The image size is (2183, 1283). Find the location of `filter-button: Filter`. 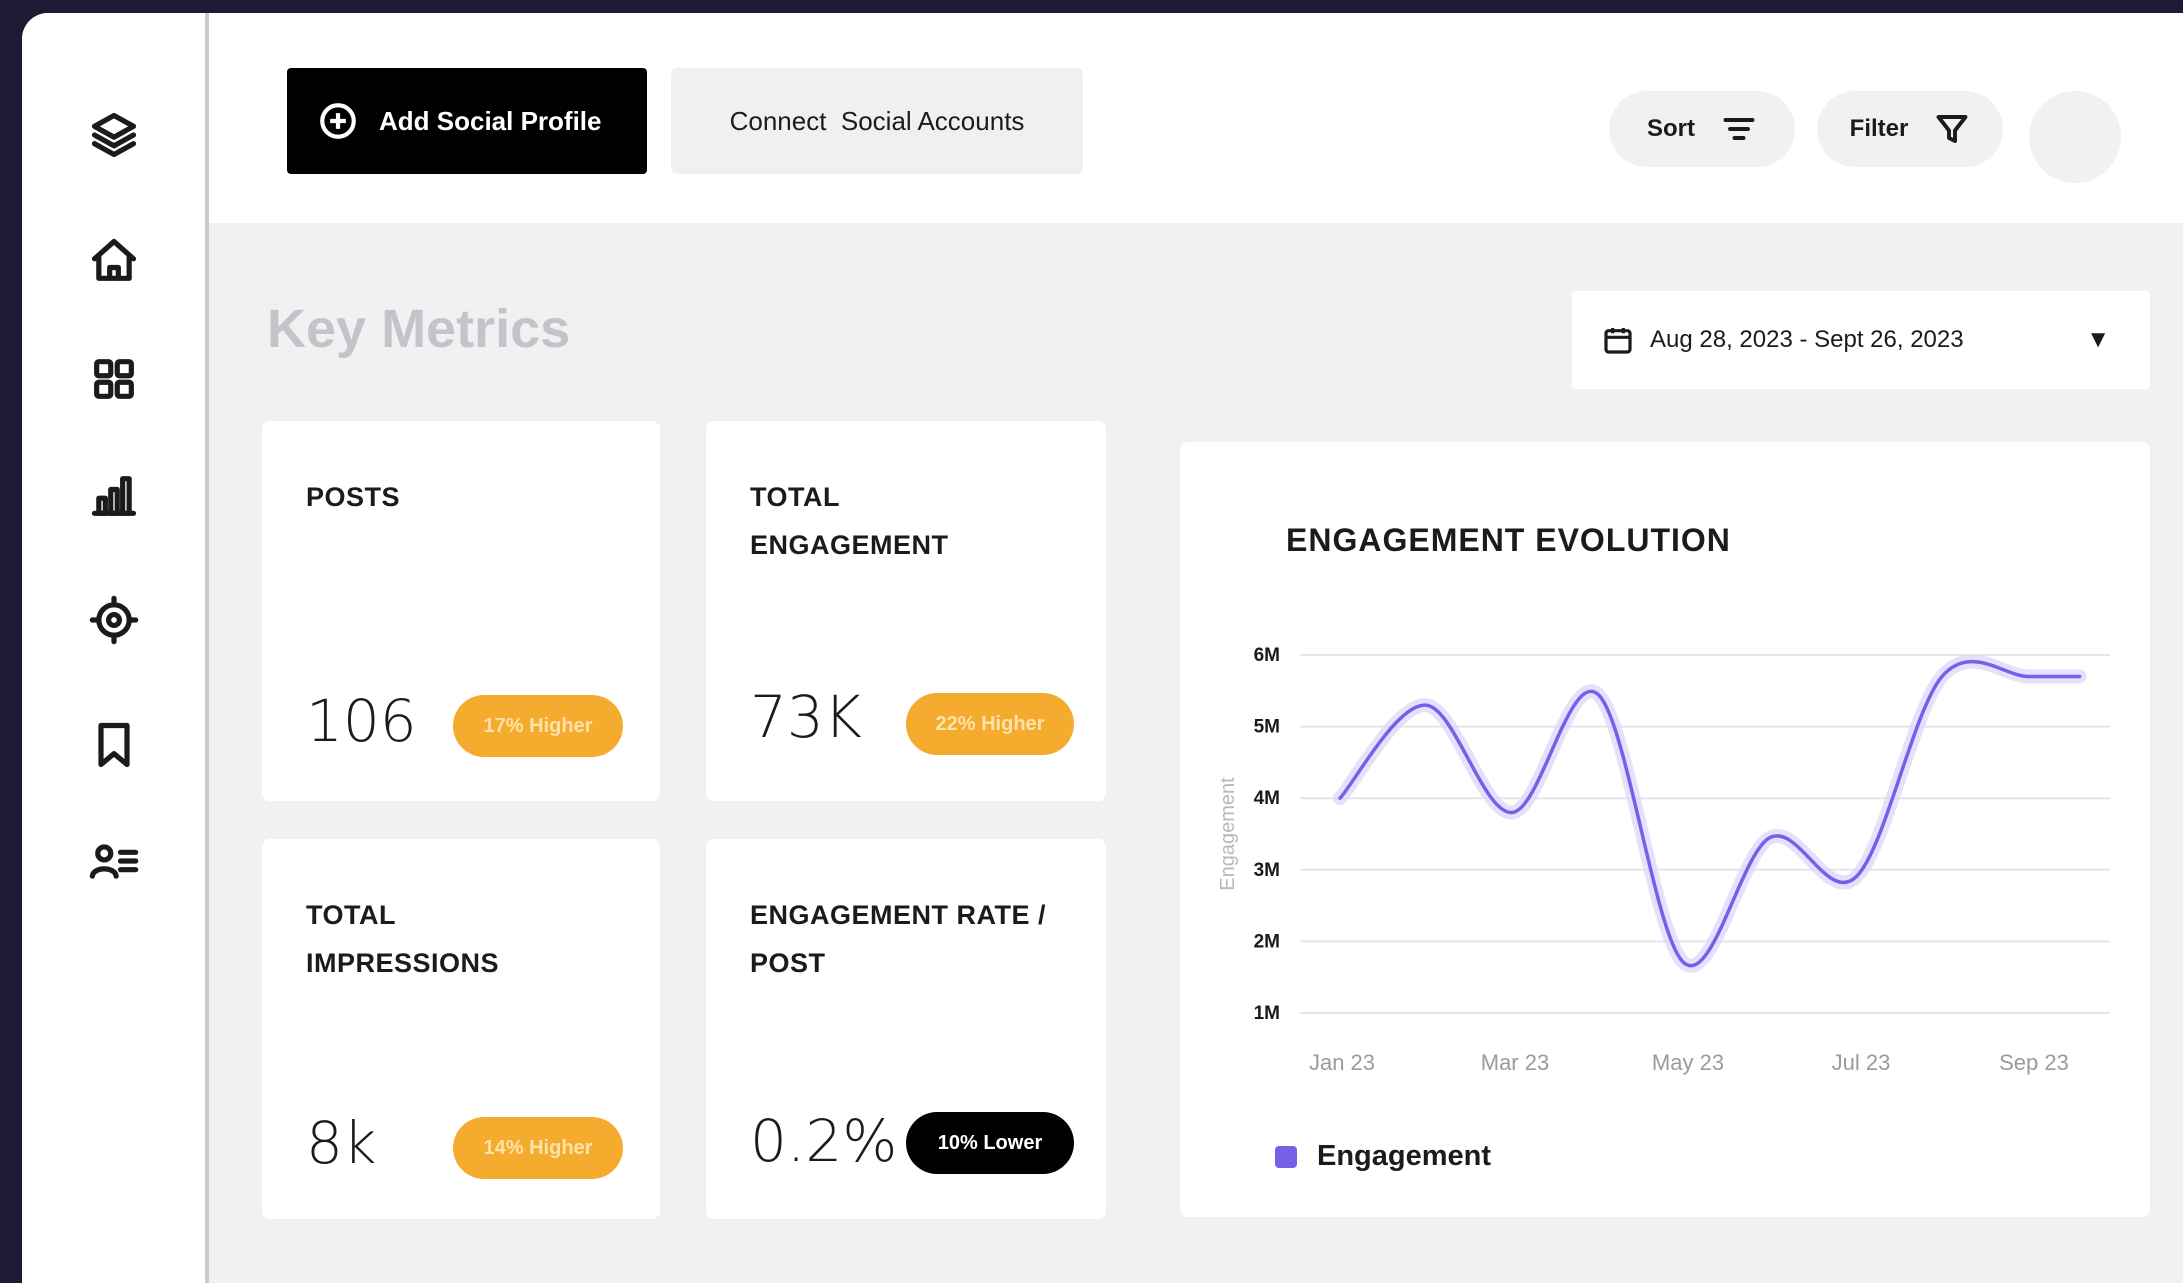

filter-button: Filter is located at coordinates (1910, 129).